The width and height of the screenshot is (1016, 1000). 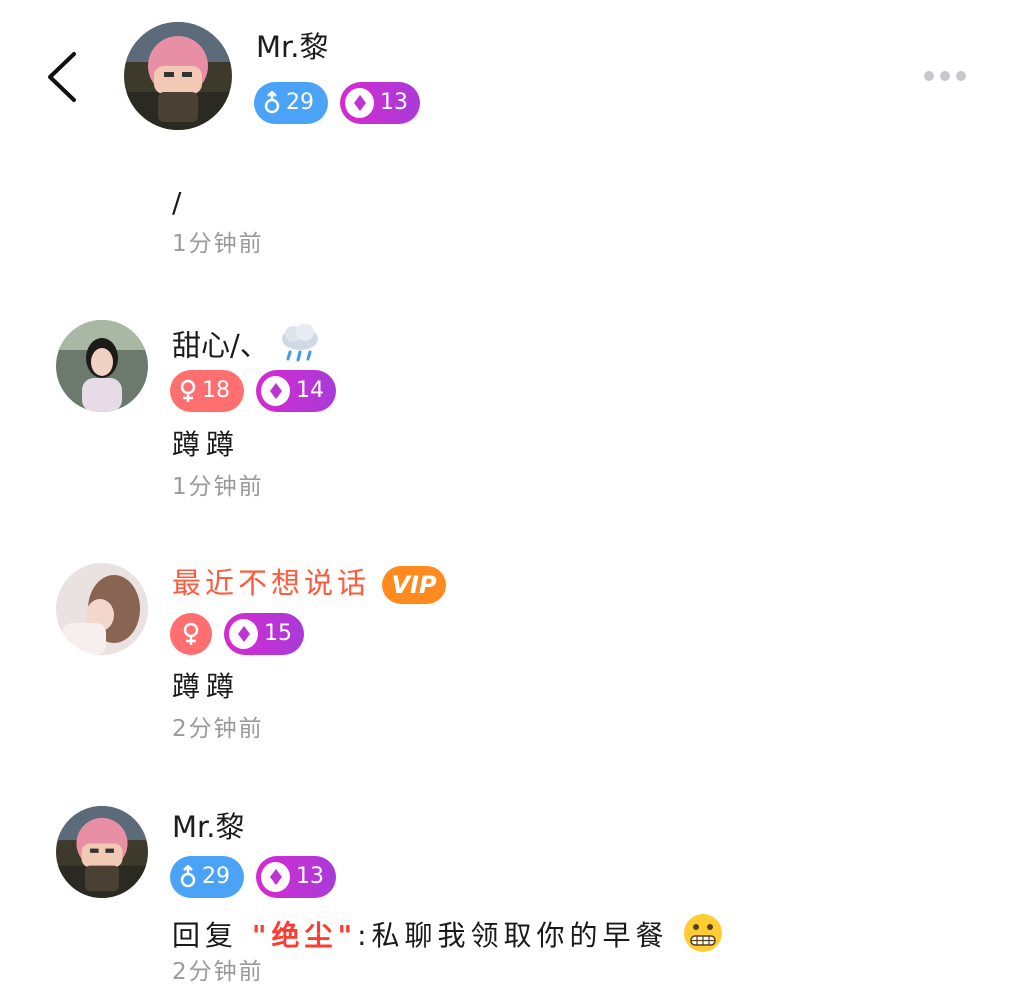 I want to click on reply-text: :私聊我领取你的早餐, so click(x=513, y=935).